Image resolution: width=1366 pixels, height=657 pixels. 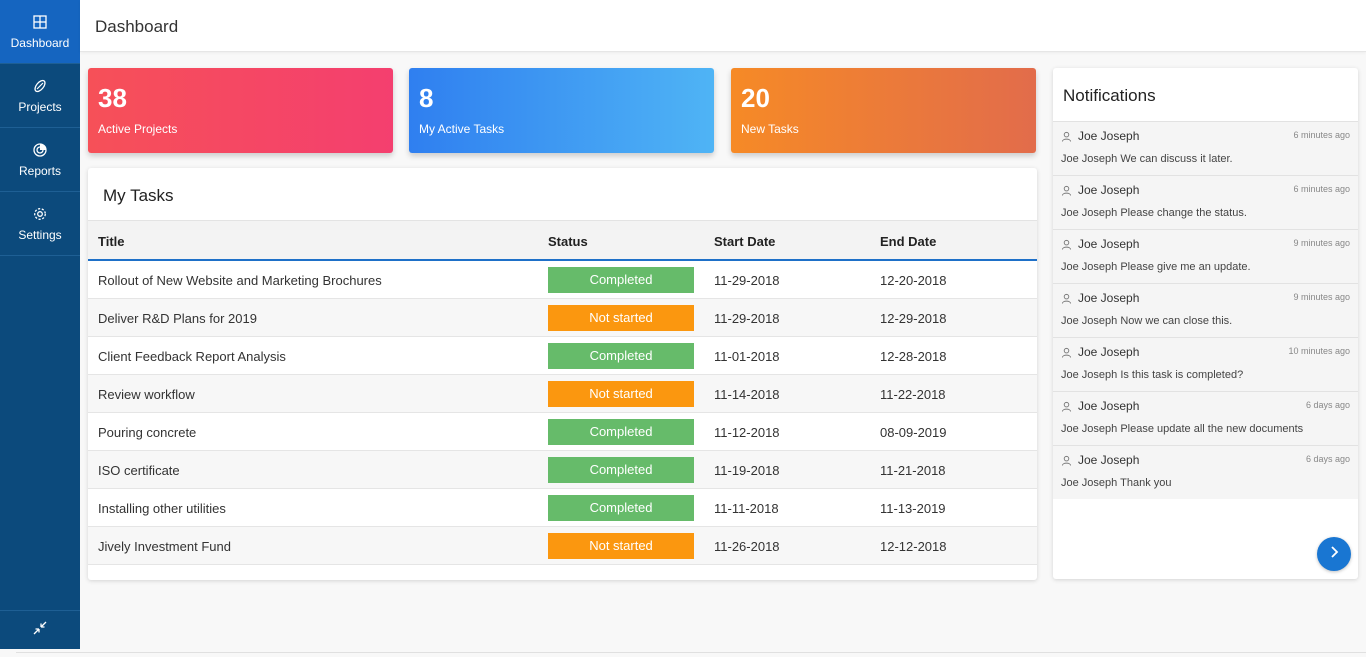 I want to click on task-title: Client Feedback Report Analysis, so click(x=192, y=356).